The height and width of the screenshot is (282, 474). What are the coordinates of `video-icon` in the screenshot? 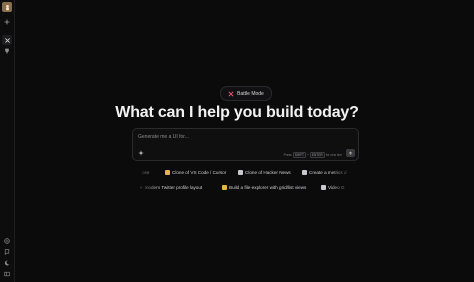 It's located at (323, 187).